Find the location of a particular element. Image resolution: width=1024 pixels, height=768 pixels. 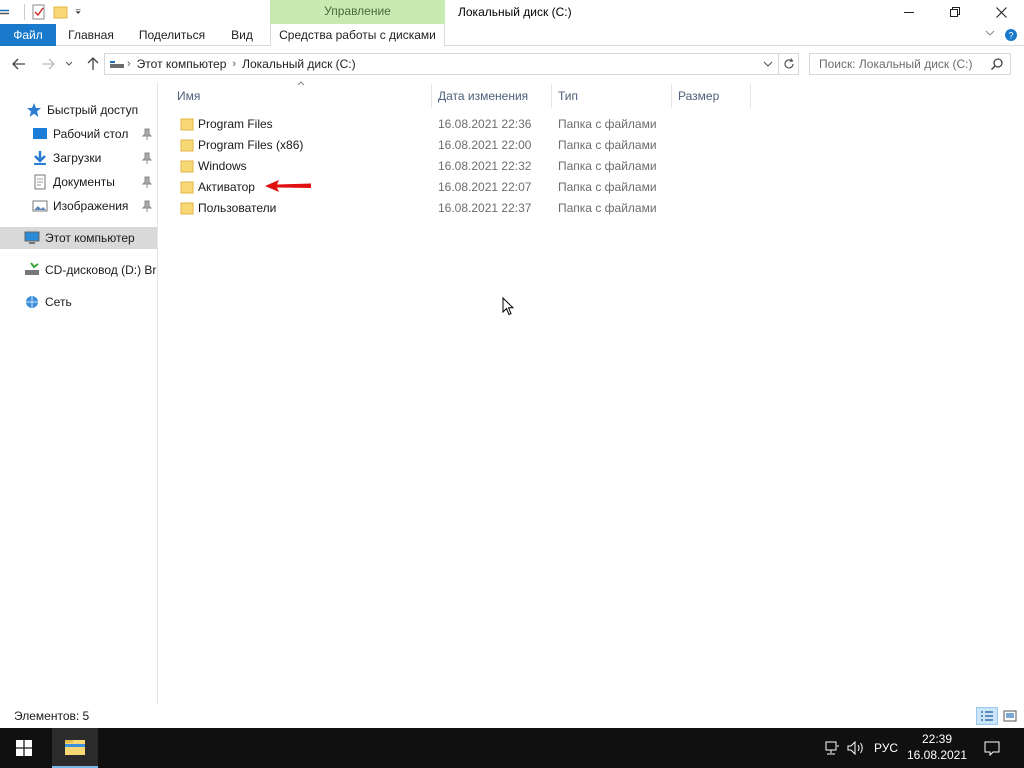

refresh-button is located at coordinates (788, 64).